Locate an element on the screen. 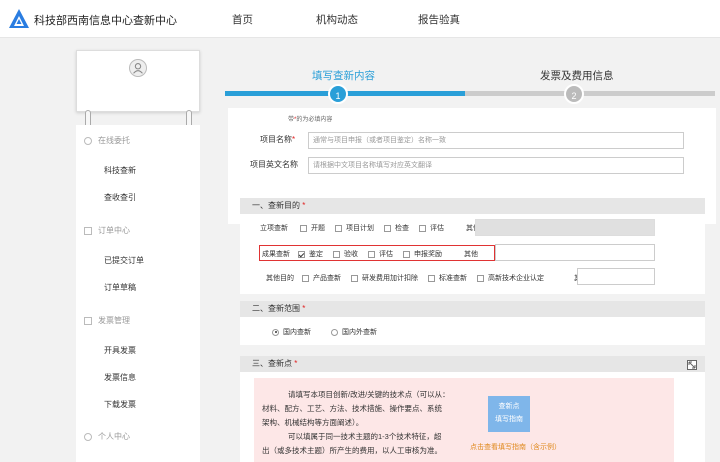 The width and height of the screenshot is (720, 462). sidebar-item-download-invoice: 下载发票 is located at coordinates (120, 404).